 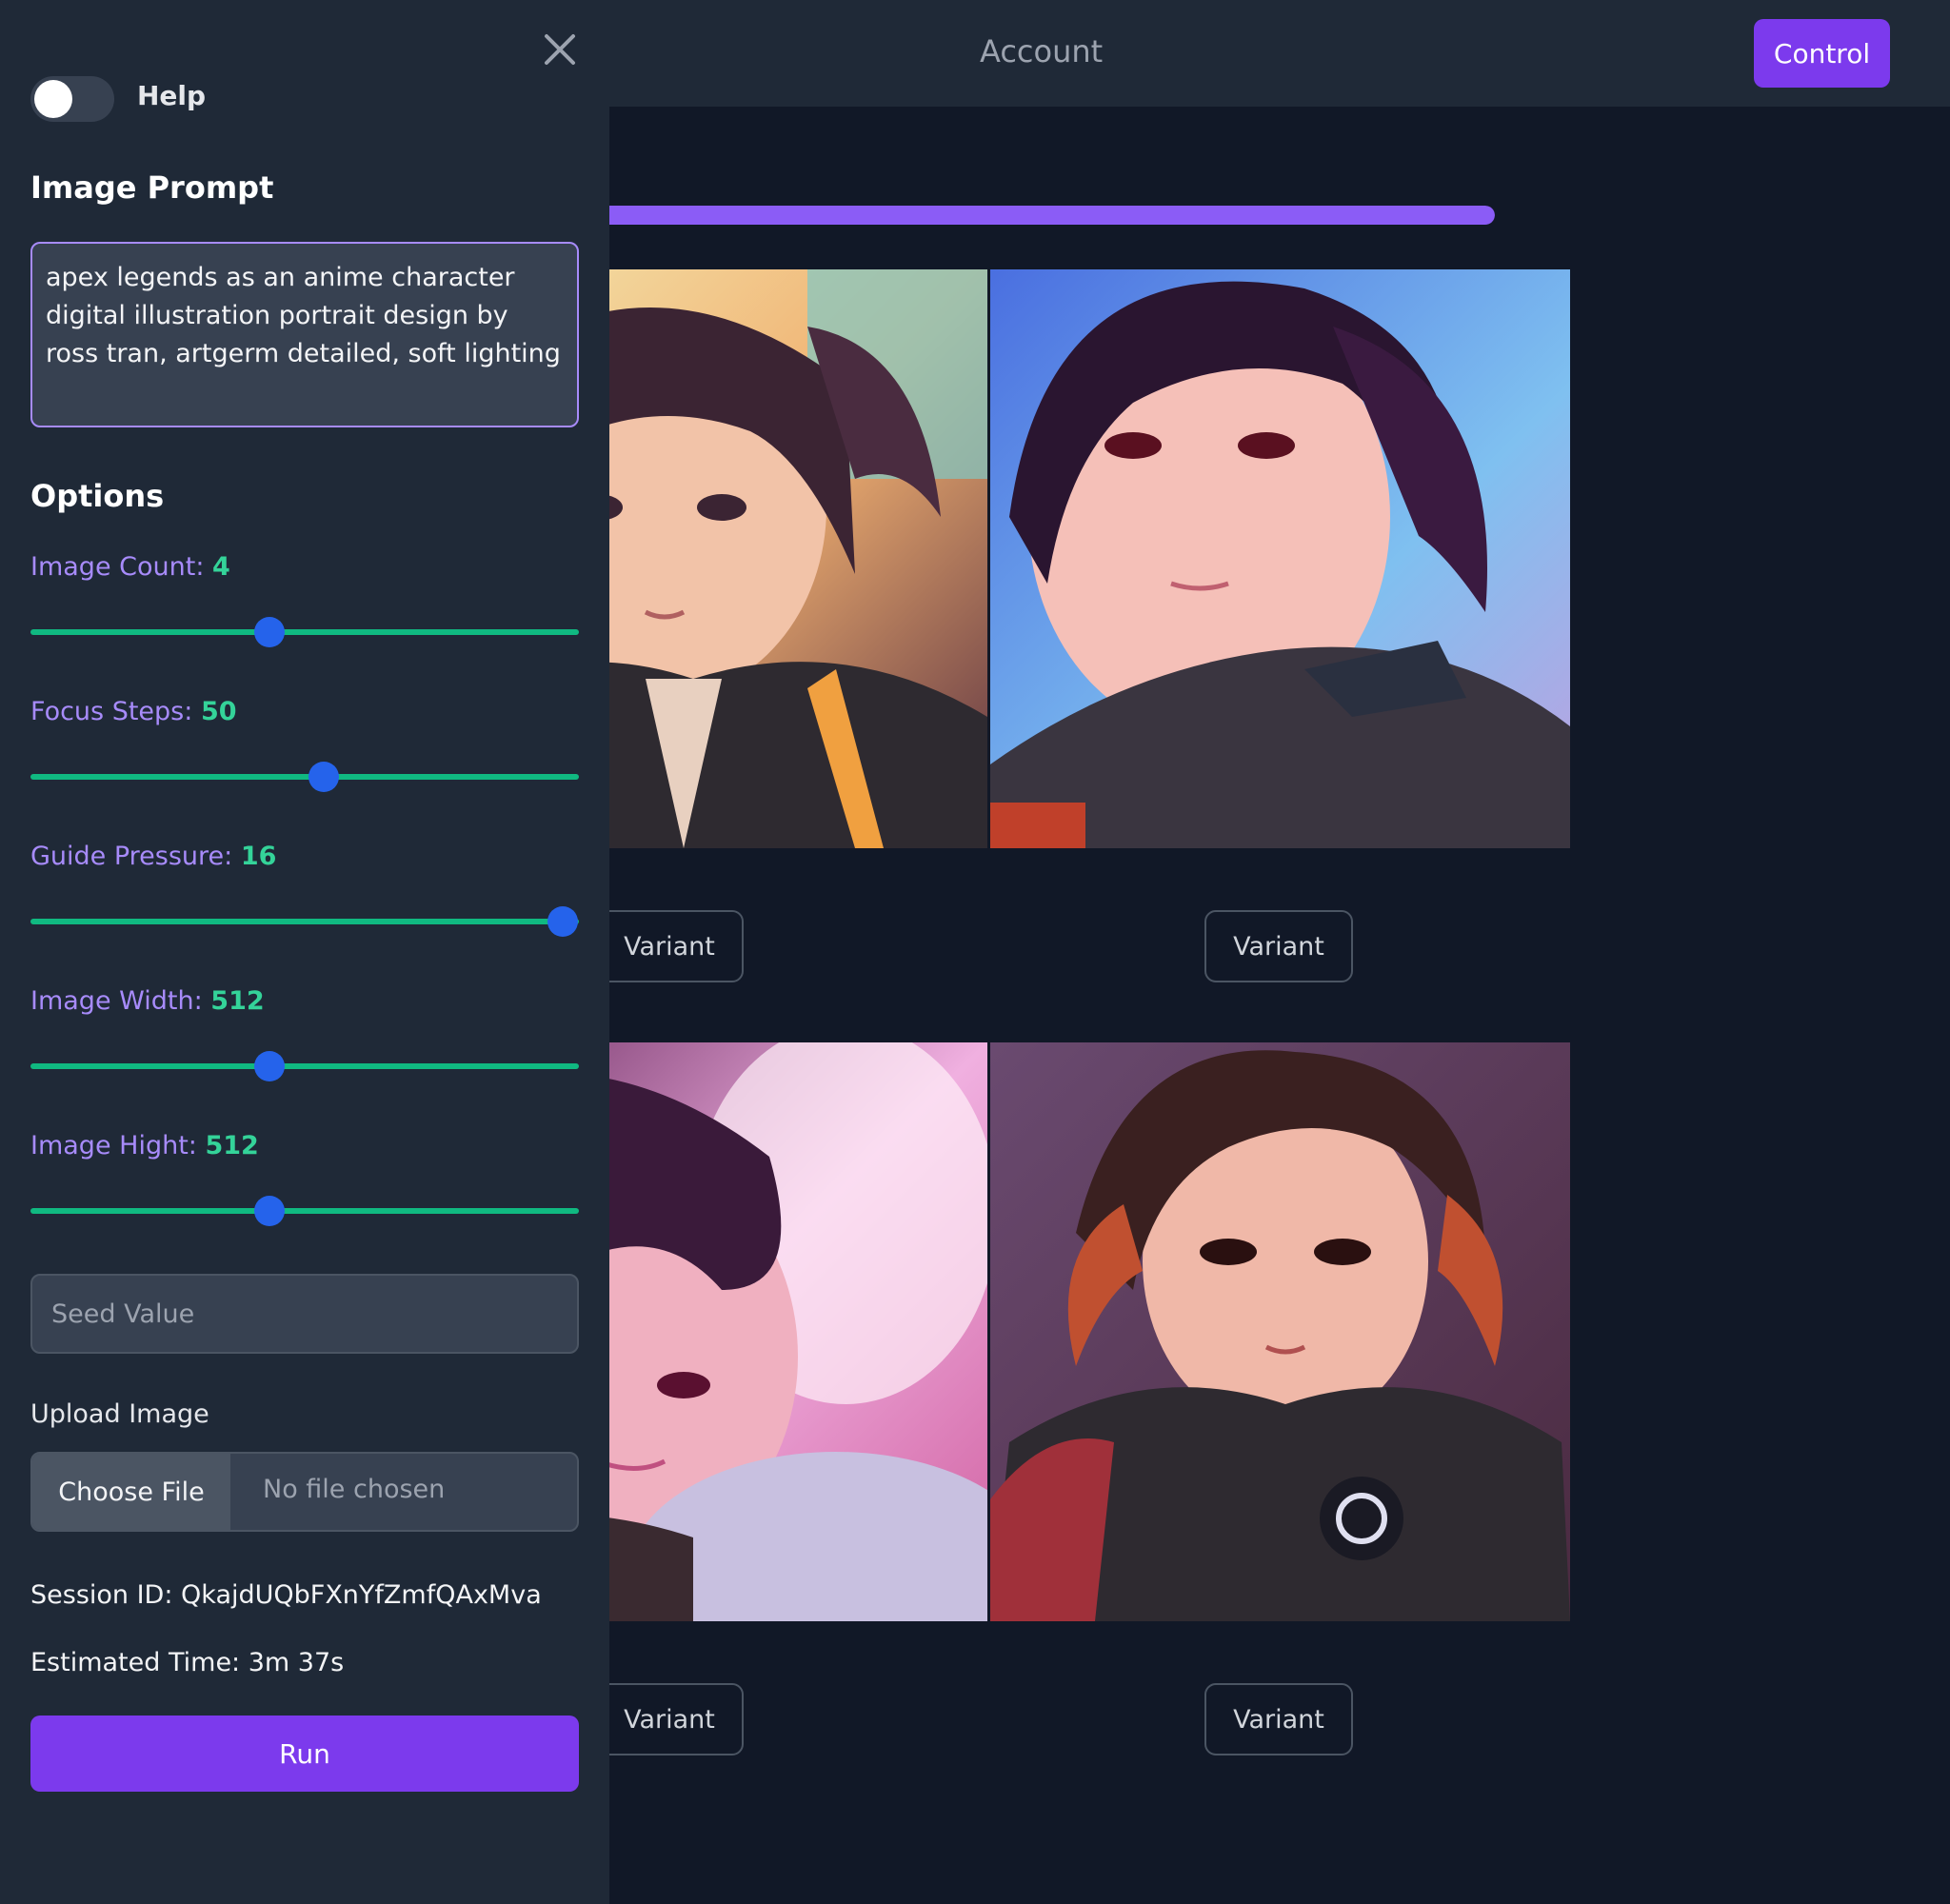 I want to click on file-upload-field: Choose File No file chosen, so click(x=304, y=1492).